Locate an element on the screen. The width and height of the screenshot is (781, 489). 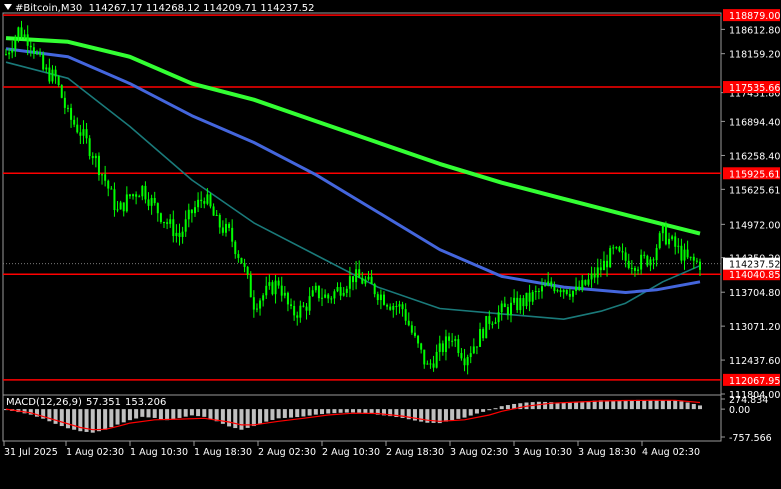
collapse-triangle-icon is located at coordinates (8, 7).